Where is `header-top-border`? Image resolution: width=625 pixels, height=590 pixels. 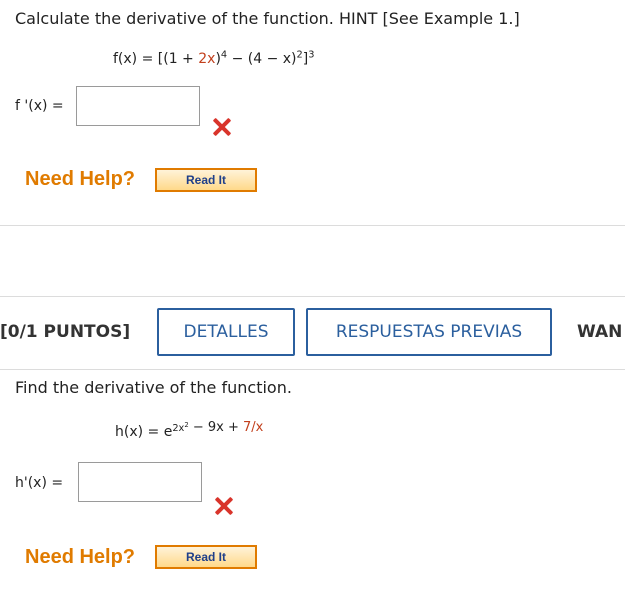
header-top-border is located at coordinates (312, 296).